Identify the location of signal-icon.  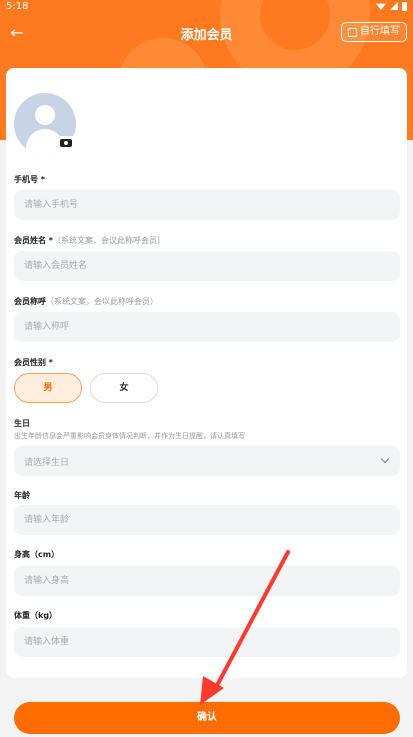
(394, 6).